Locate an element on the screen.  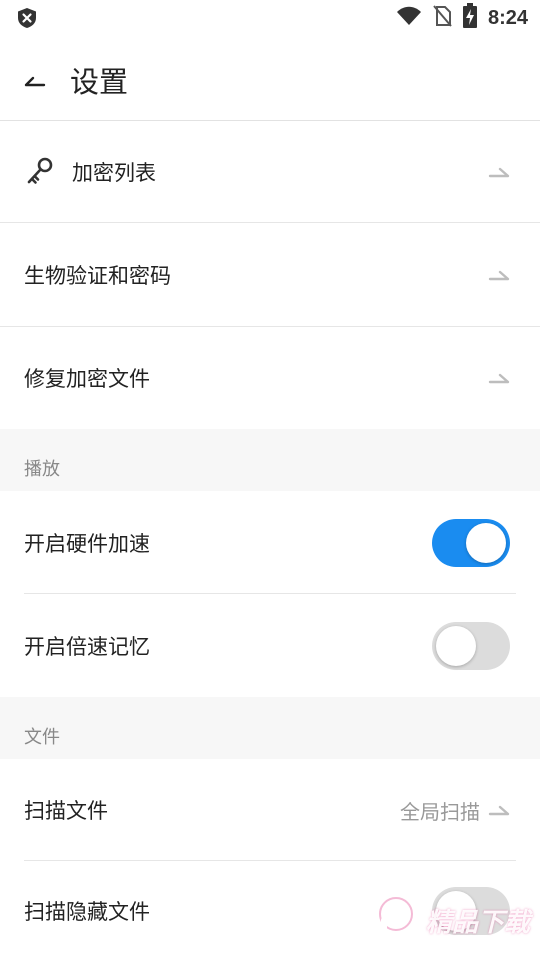
app-bar: 设置 is located at coordinates (270, 80).